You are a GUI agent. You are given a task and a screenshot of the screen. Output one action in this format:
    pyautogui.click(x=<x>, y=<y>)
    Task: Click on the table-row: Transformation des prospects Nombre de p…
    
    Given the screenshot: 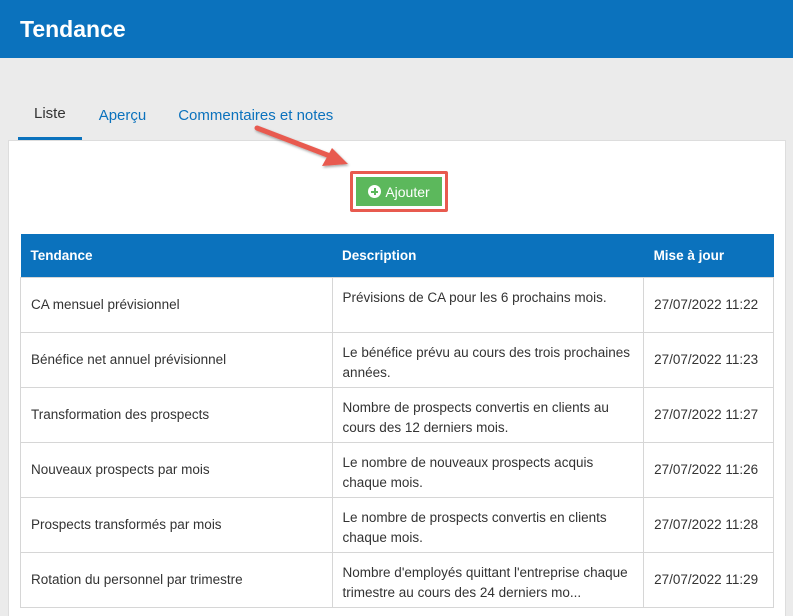 What is the action you would take?
    pyautogui.click(x=397, y=414)
    